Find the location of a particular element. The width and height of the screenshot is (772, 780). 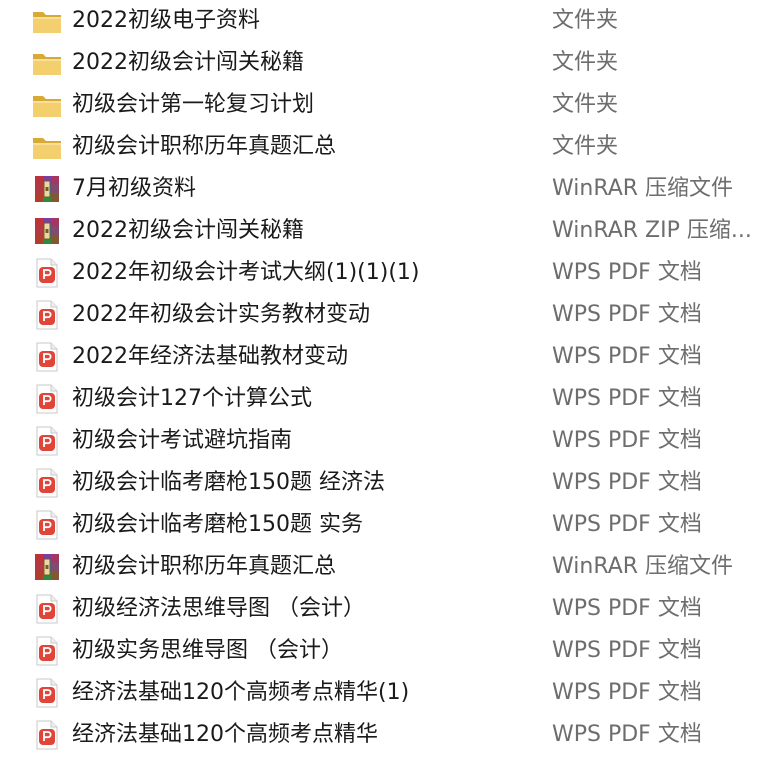

file-name: 2022年初级会计实务教材变动 is located at coordinates (221, 314).